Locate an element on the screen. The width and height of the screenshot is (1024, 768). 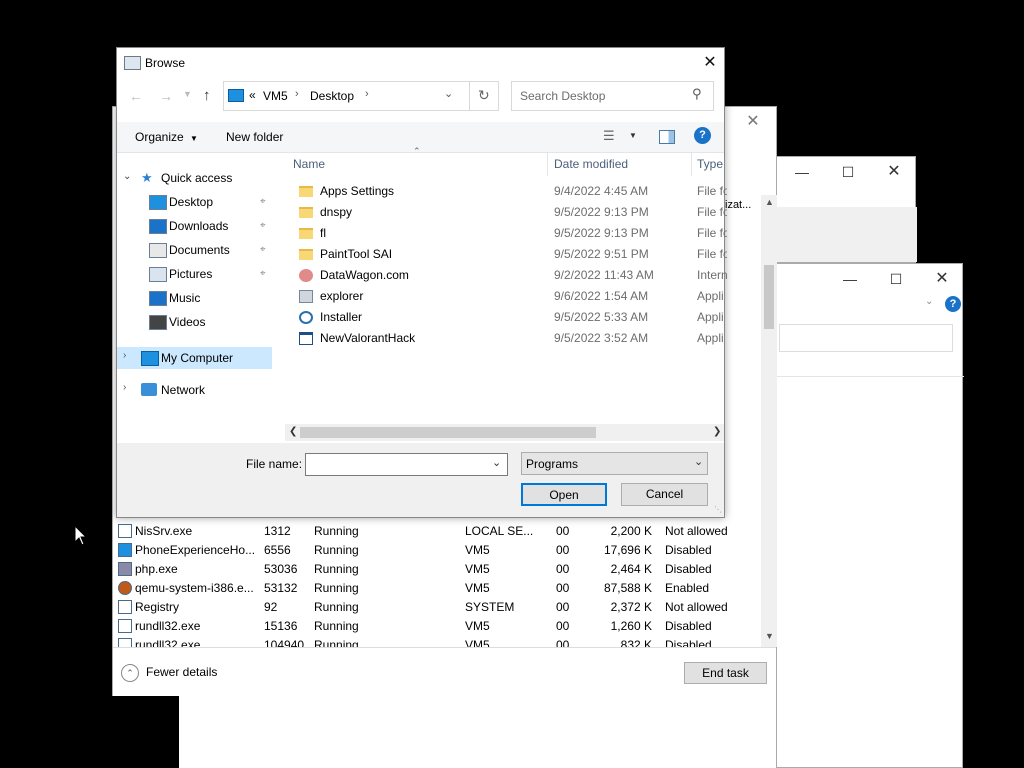
file-name: Installer is located at coordinates (341, 317).